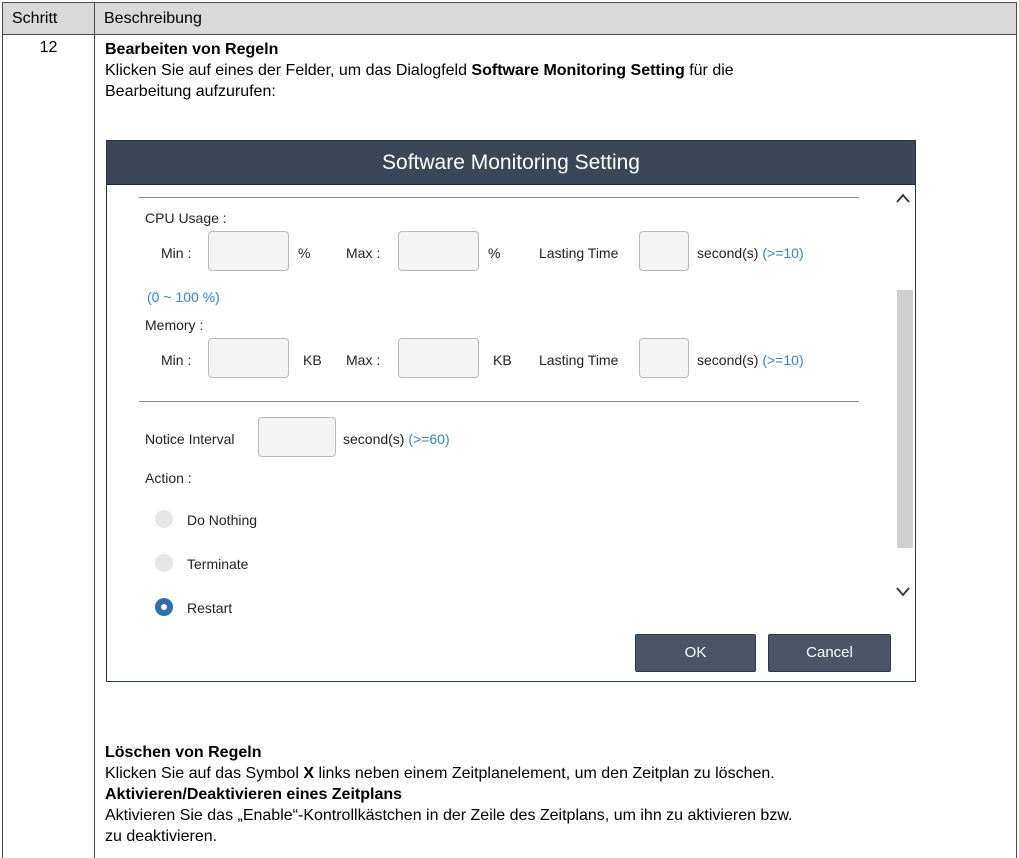 This screenshot has width=1019, height=858. What do you see at coordinates (48, 446) in the screenshot?
I see `step-number: 12` at bounding box center [48, 446].